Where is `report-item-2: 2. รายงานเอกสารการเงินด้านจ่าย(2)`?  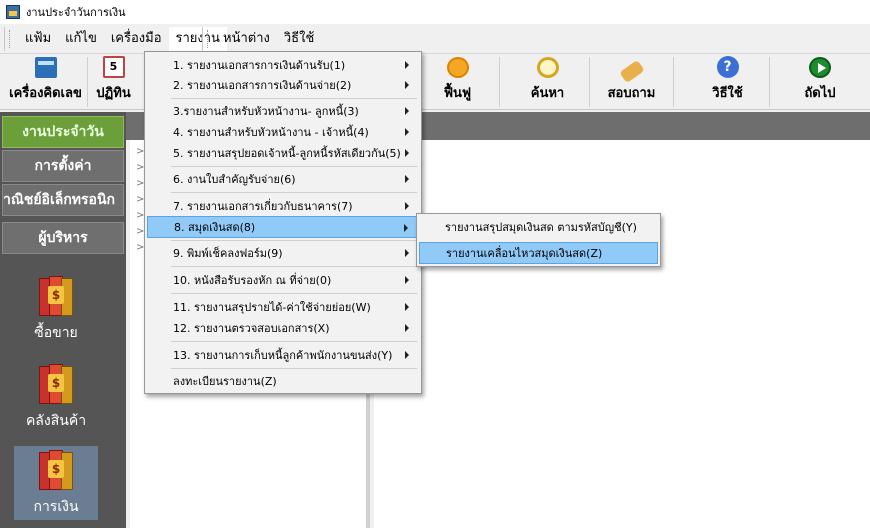
report-item-2: 2. รายงานเอกสารการเงินด้านจ่าย(2) is located at coordinates (283, 85).